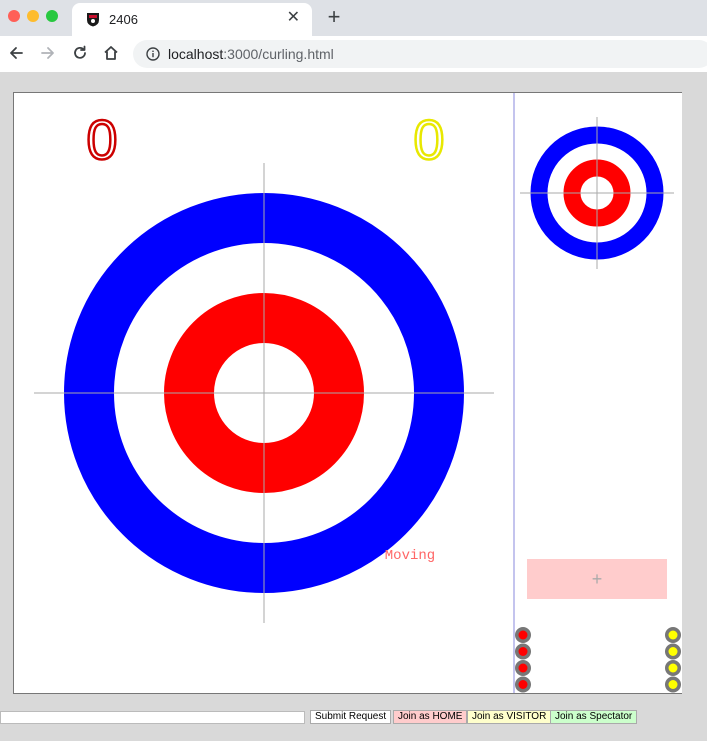 This screenshot has width=707, height=741. What do you see at coordinates (334, 17) in the screenshot?
I see `new-tab-icon: +` at bounding box center [334, 17].